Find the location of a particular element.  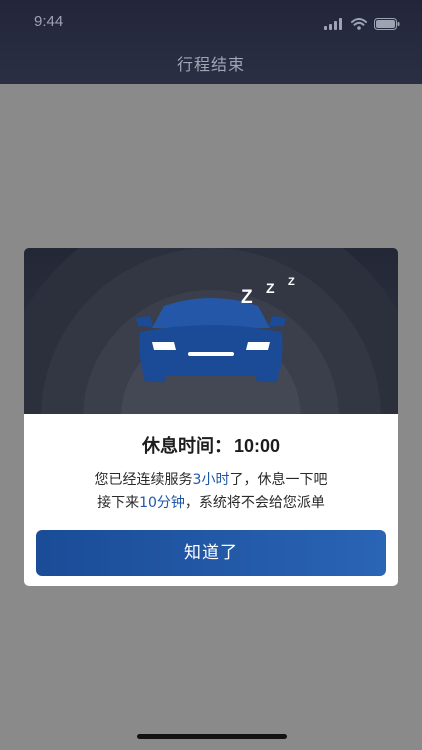

rest-time-label: 休息时间： is located at coordinates (186, 446).